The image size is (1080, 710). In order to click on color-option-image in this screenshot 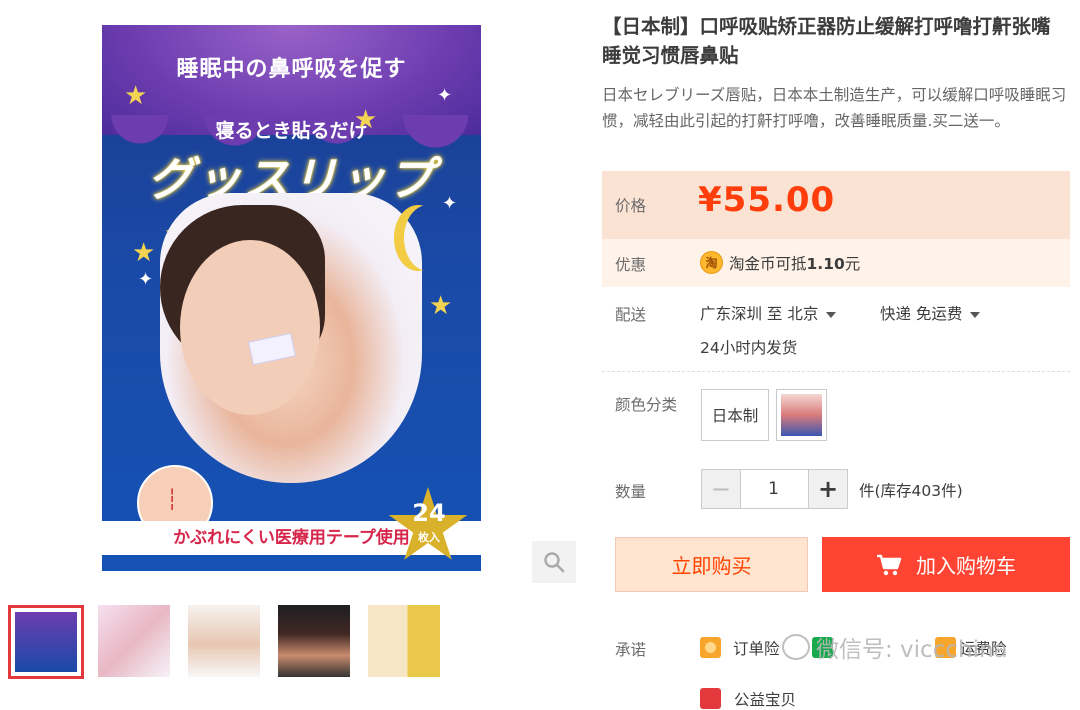, I will do `click(801, 415)`.